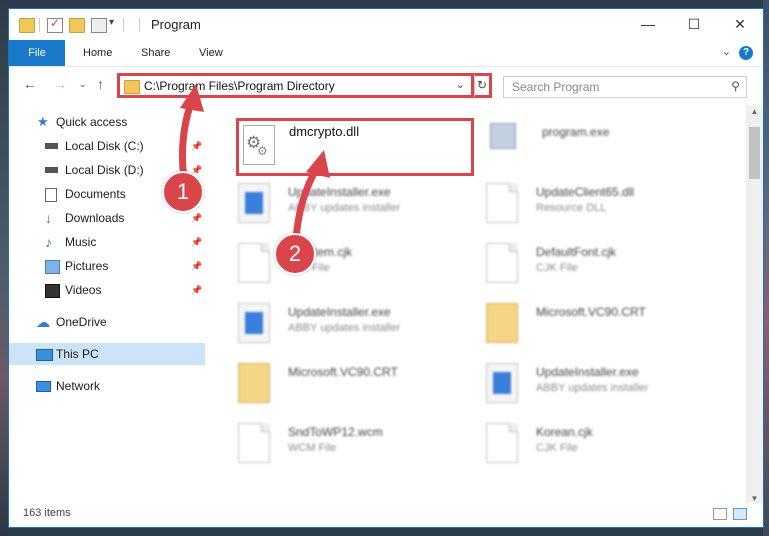 The height and width of the screenshot is (536, 769). Describe the element at coordinates (754, 498) in the screenshot. I see `scroll-down-arrow-icon: ▼` at that location.